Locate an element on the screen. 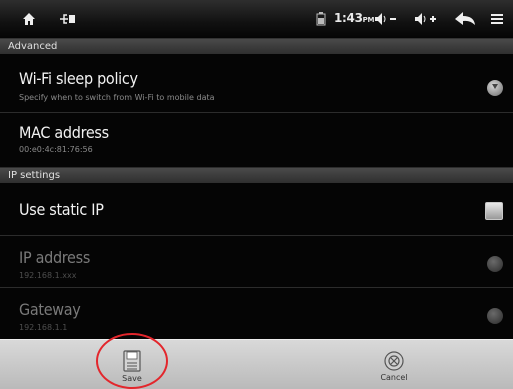 The image size is (513, 389). cancel-icon is located at coordinates (394, 361).